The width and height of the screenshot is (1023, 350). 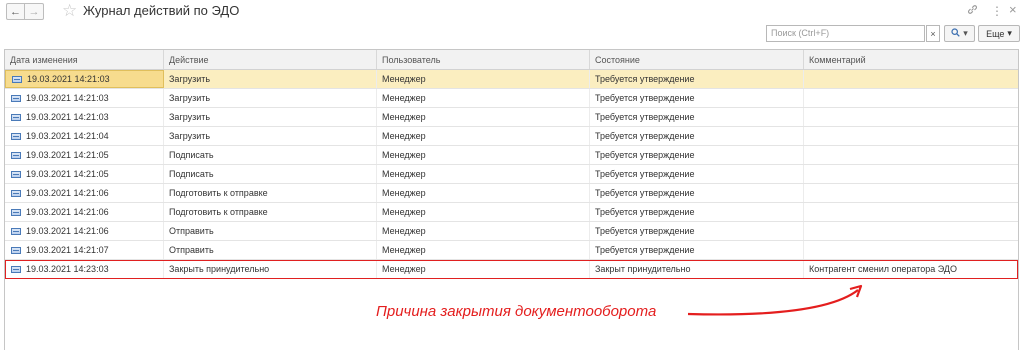 I want to click on cell-comment-text: Контрагент сменил оператора ЭДО, so click(x=883, y=269).